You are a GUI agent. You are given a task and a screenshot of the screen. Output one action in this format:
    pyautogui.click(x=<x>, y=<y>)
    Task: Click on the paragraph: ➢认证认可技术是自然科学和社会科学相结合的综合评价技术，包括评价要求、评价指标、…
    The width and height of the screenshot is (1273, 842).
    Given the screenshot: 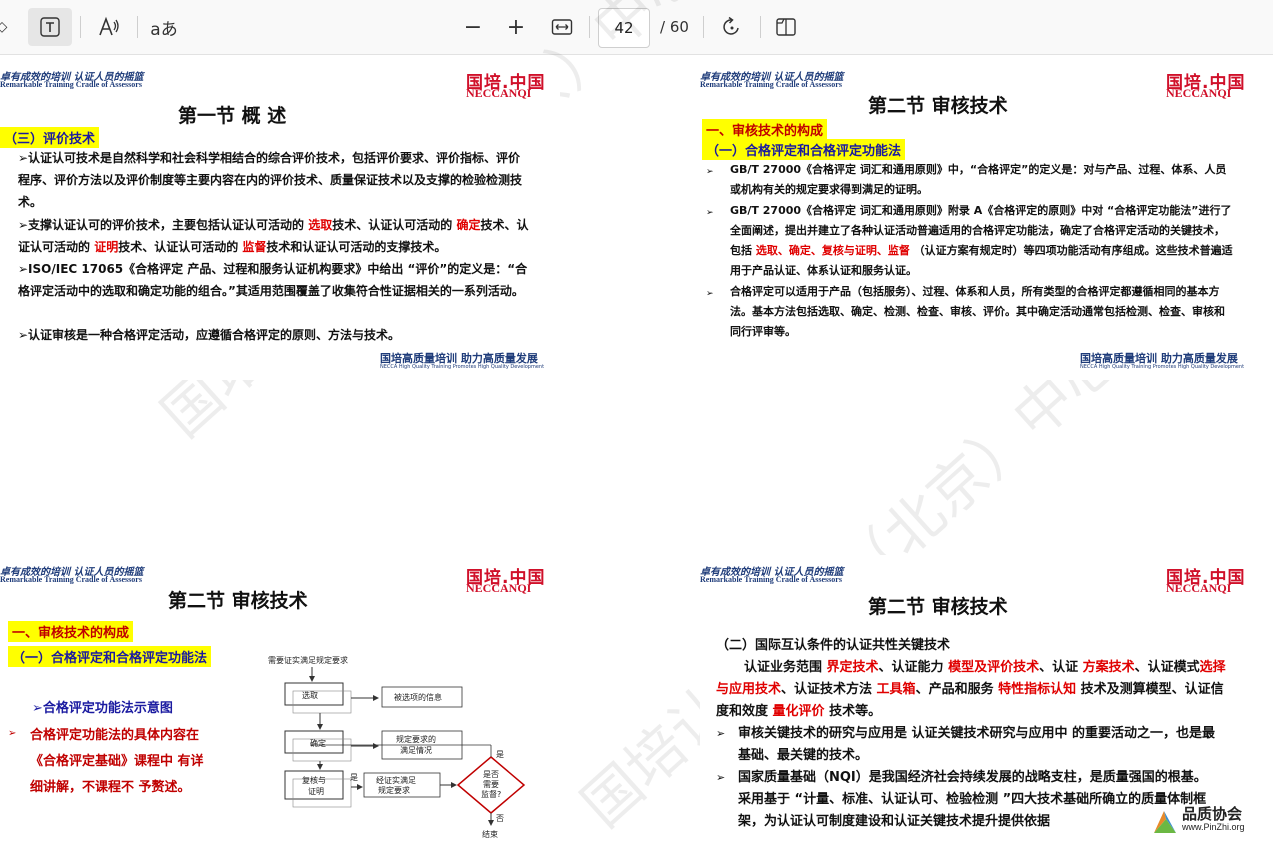 What is the action you would take?
    pyautogui.click(x=270, y=180)
    